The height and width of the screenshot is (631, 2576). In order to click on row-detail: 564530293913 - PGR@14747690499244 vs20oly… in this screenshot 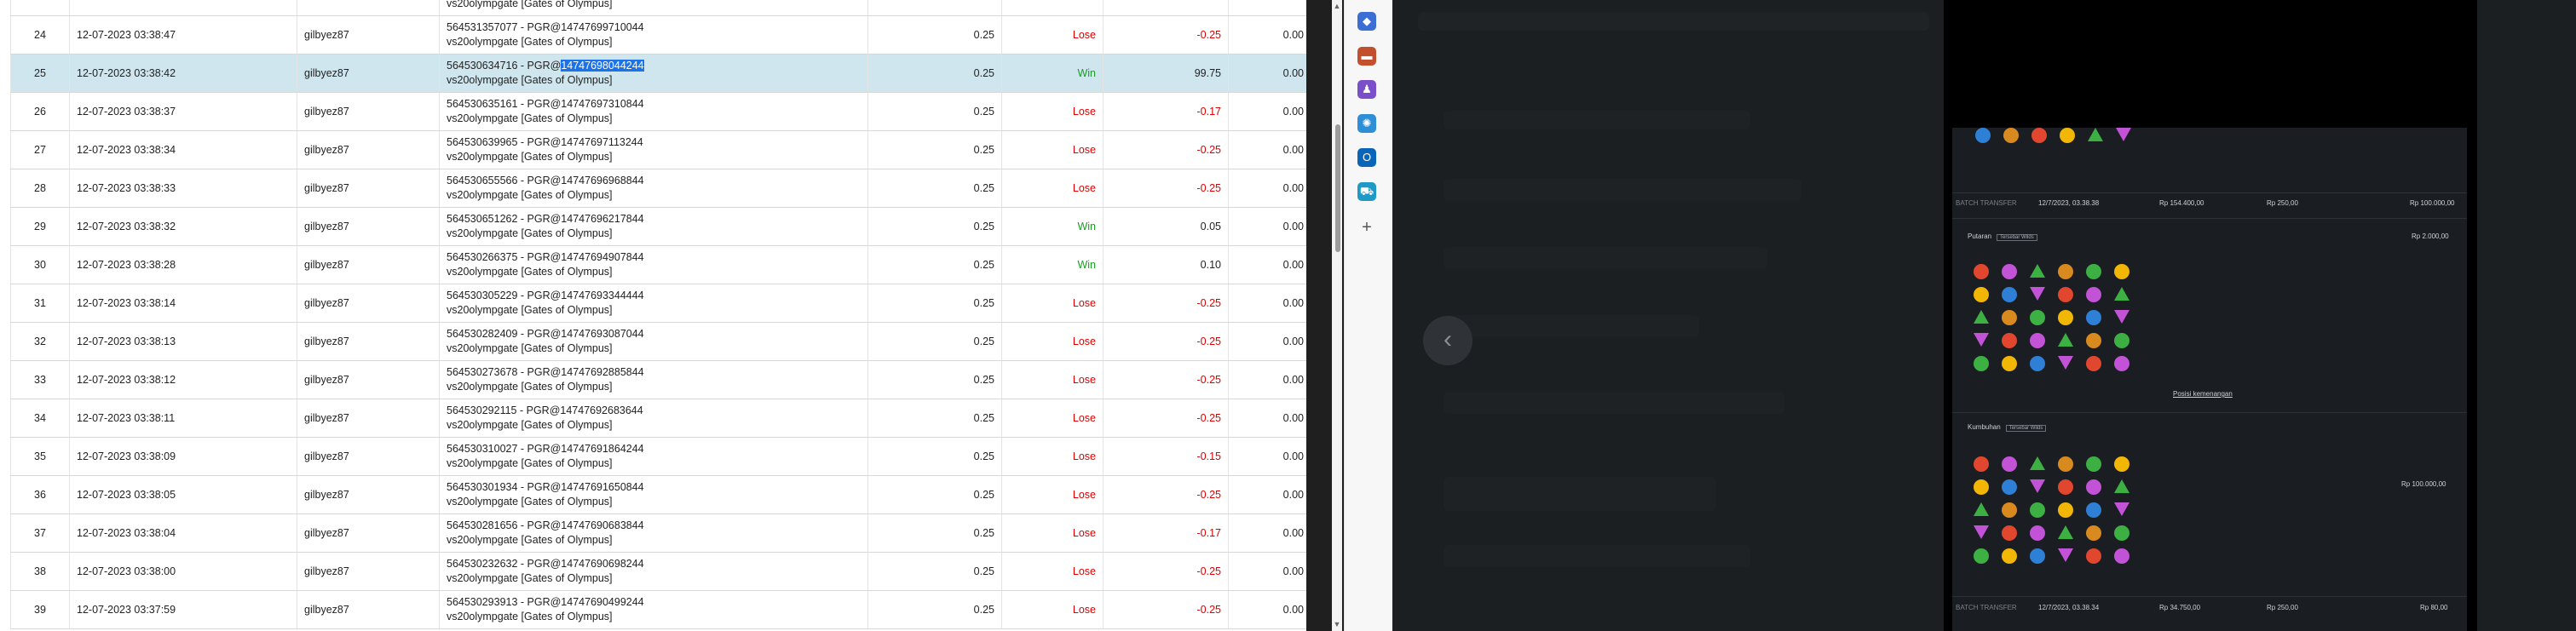, I will do `click(653, 609)`.